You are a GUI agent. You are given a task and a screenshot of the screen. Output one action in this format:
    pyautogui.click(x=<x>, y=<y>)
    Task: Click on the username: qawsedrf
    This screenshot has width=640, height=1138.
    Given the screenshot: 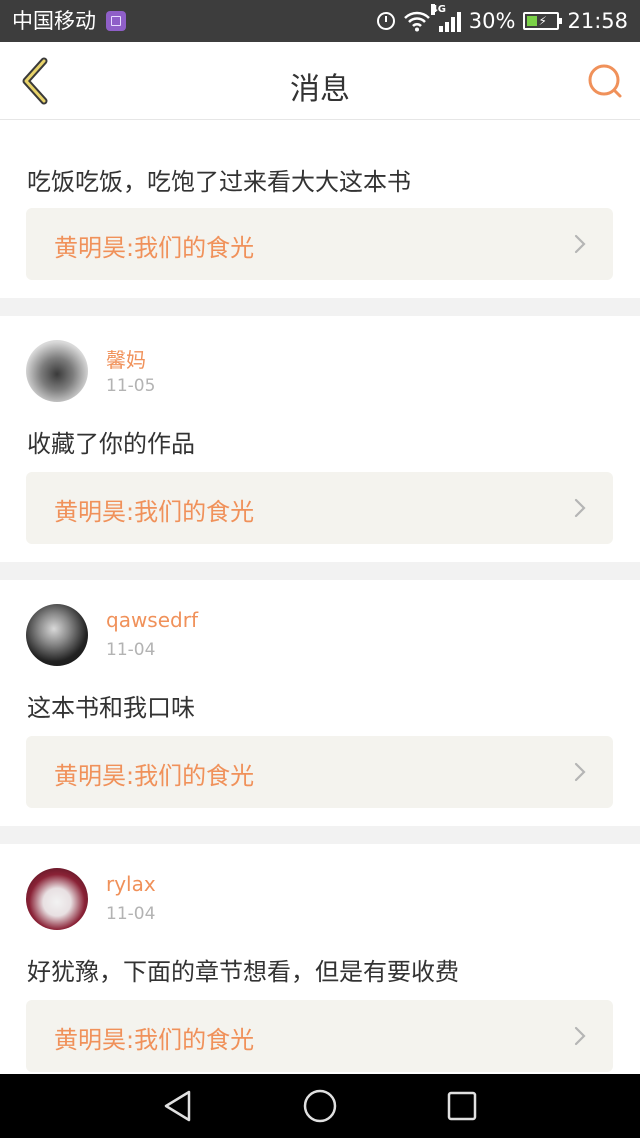 What is the action you would take?
    pyautogui.click(x=152, y=620)
    